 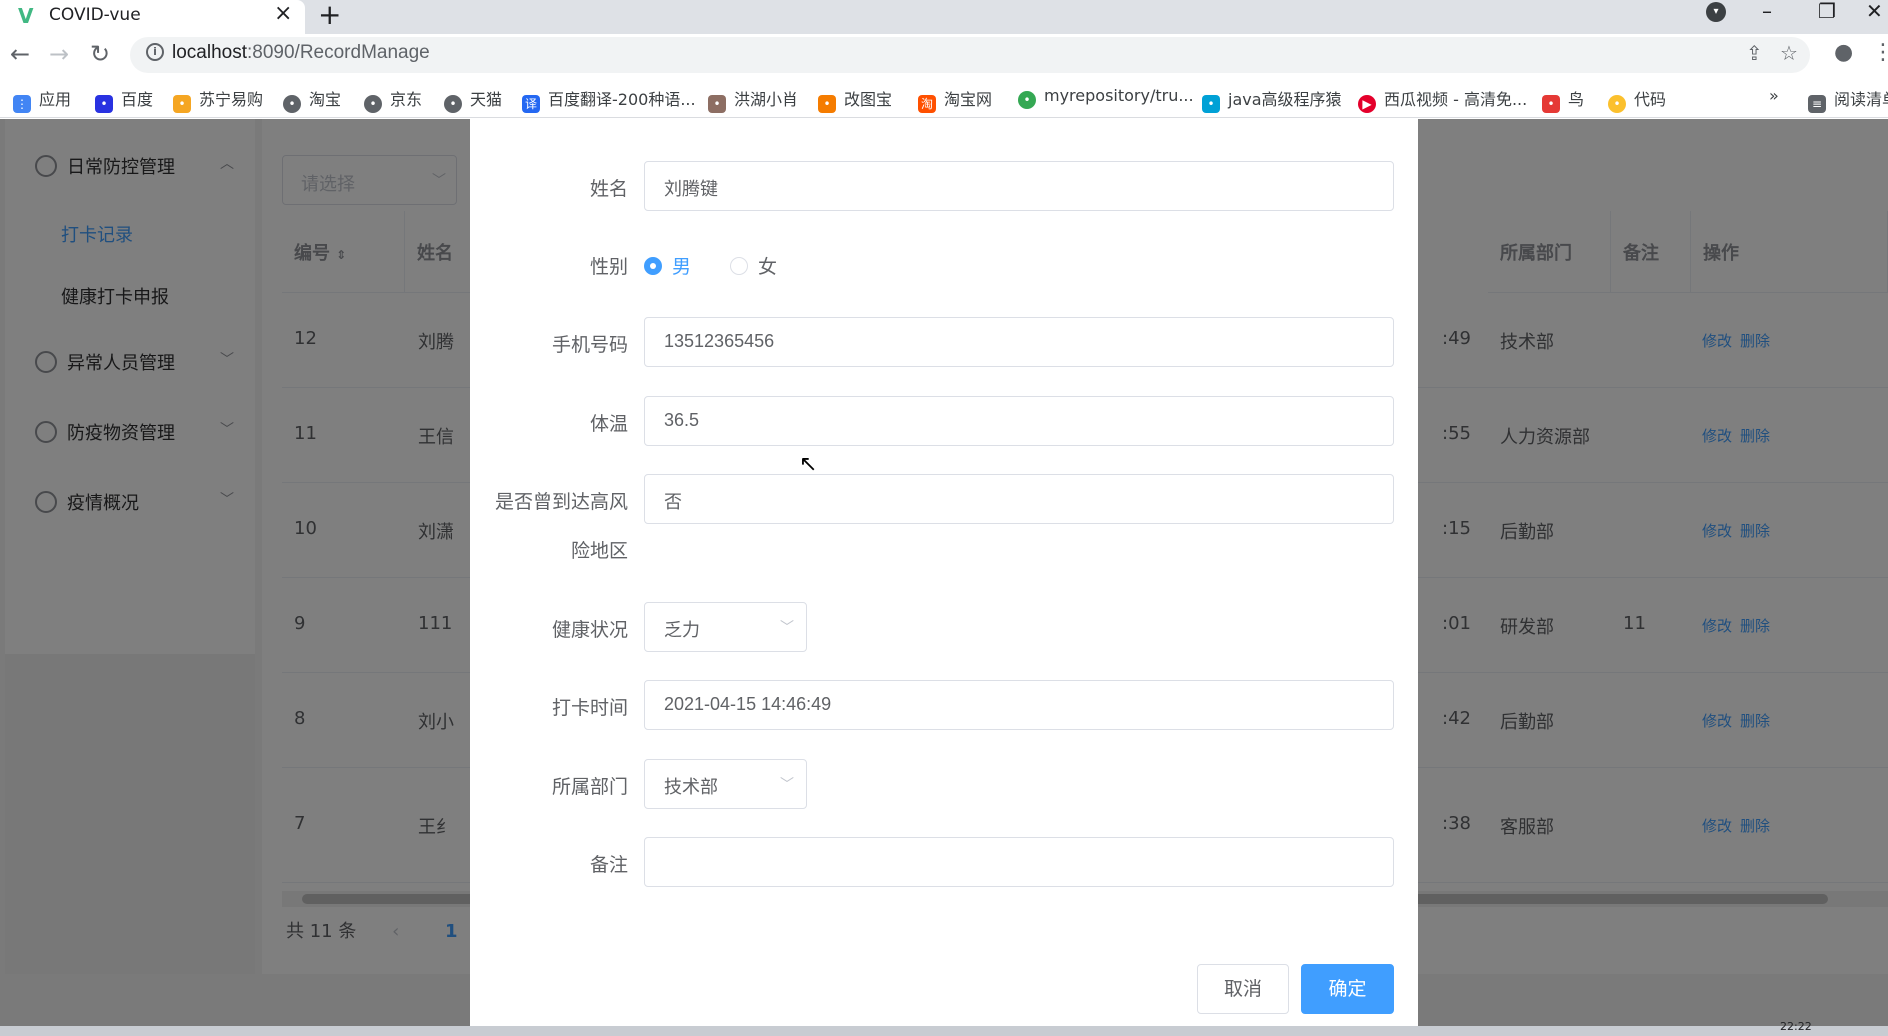 What do you see at coordinates (393, 99) in the screenshot?
I see `bookmark-jd: • 京东` at bounding box center [393, 99].